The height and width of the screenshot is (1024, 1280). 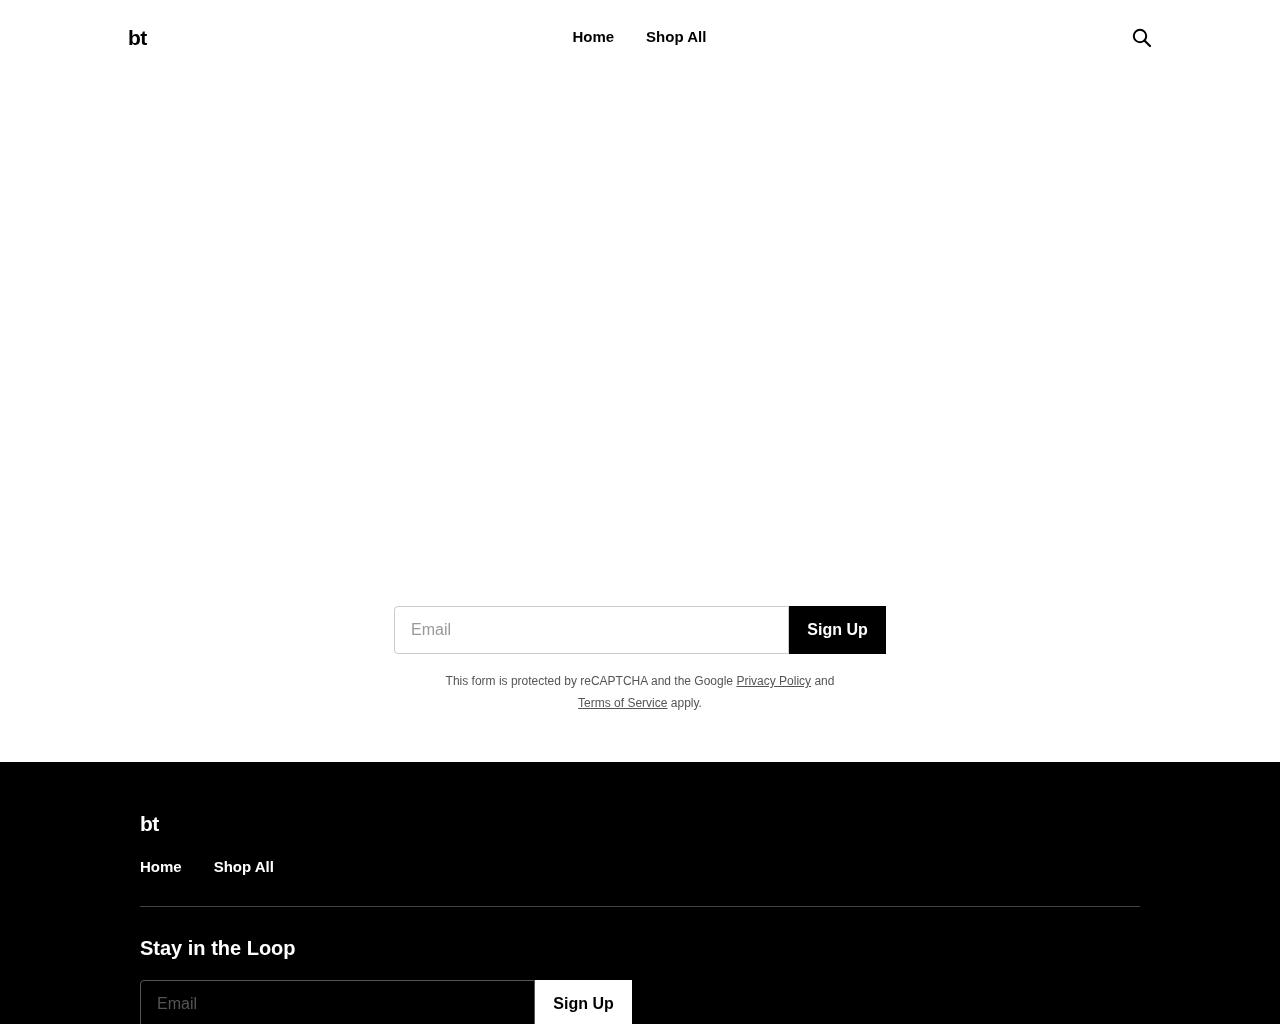 I want to click on footer-nav-link: Shop All, so click(x=243, y=866).